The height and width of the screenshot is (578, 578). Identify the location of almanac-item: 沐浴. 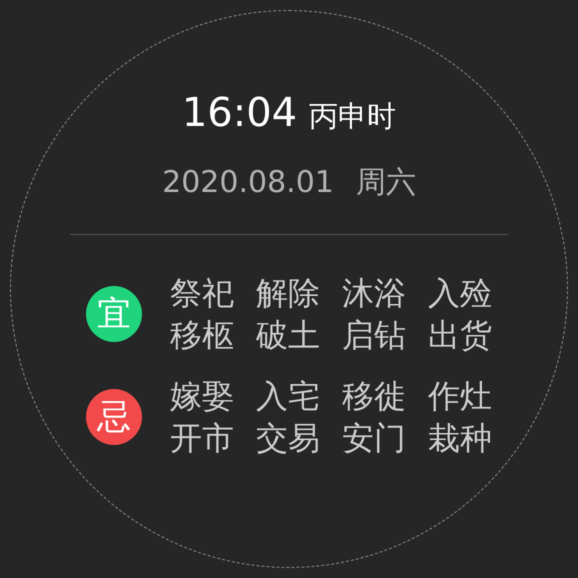
(374, 293).